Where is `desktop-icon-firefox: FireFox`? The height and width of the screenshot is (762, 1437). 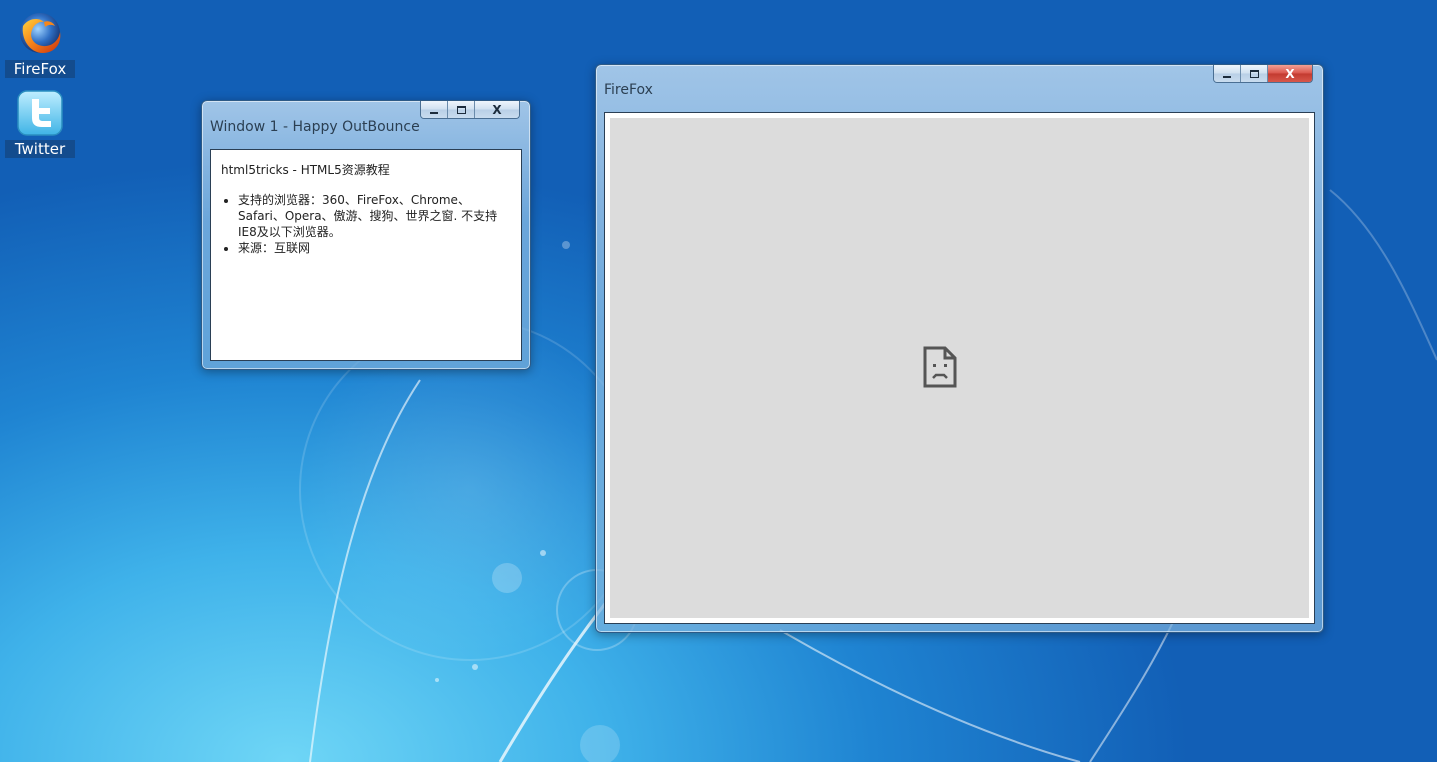
desktop-icon-firefox: FireFox is located at coordinates (40, 43).